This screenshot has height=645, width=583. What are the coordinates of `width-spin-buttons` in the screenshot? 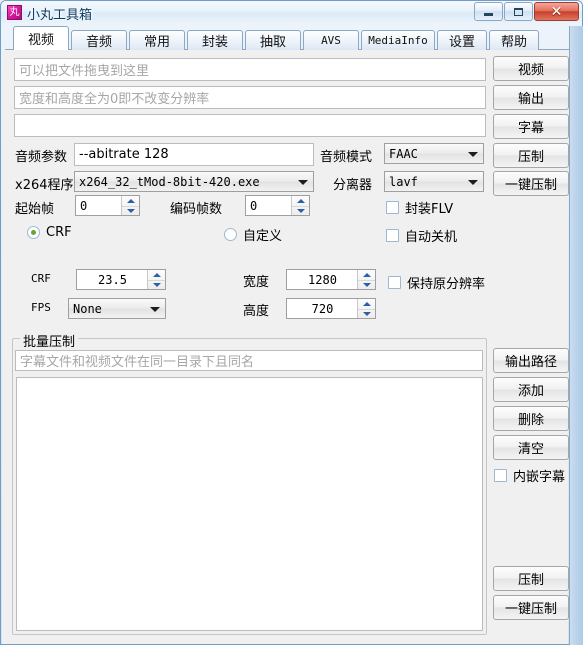 It's located at (366, 279).